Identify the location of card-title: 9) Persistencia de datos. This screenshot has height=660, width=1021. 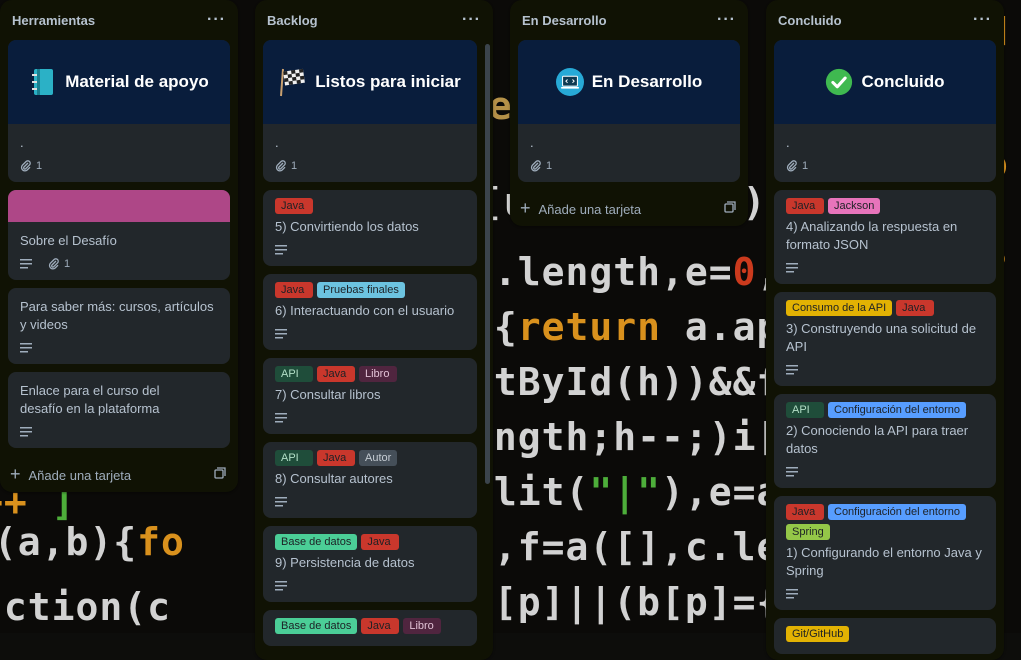
(345, 562).